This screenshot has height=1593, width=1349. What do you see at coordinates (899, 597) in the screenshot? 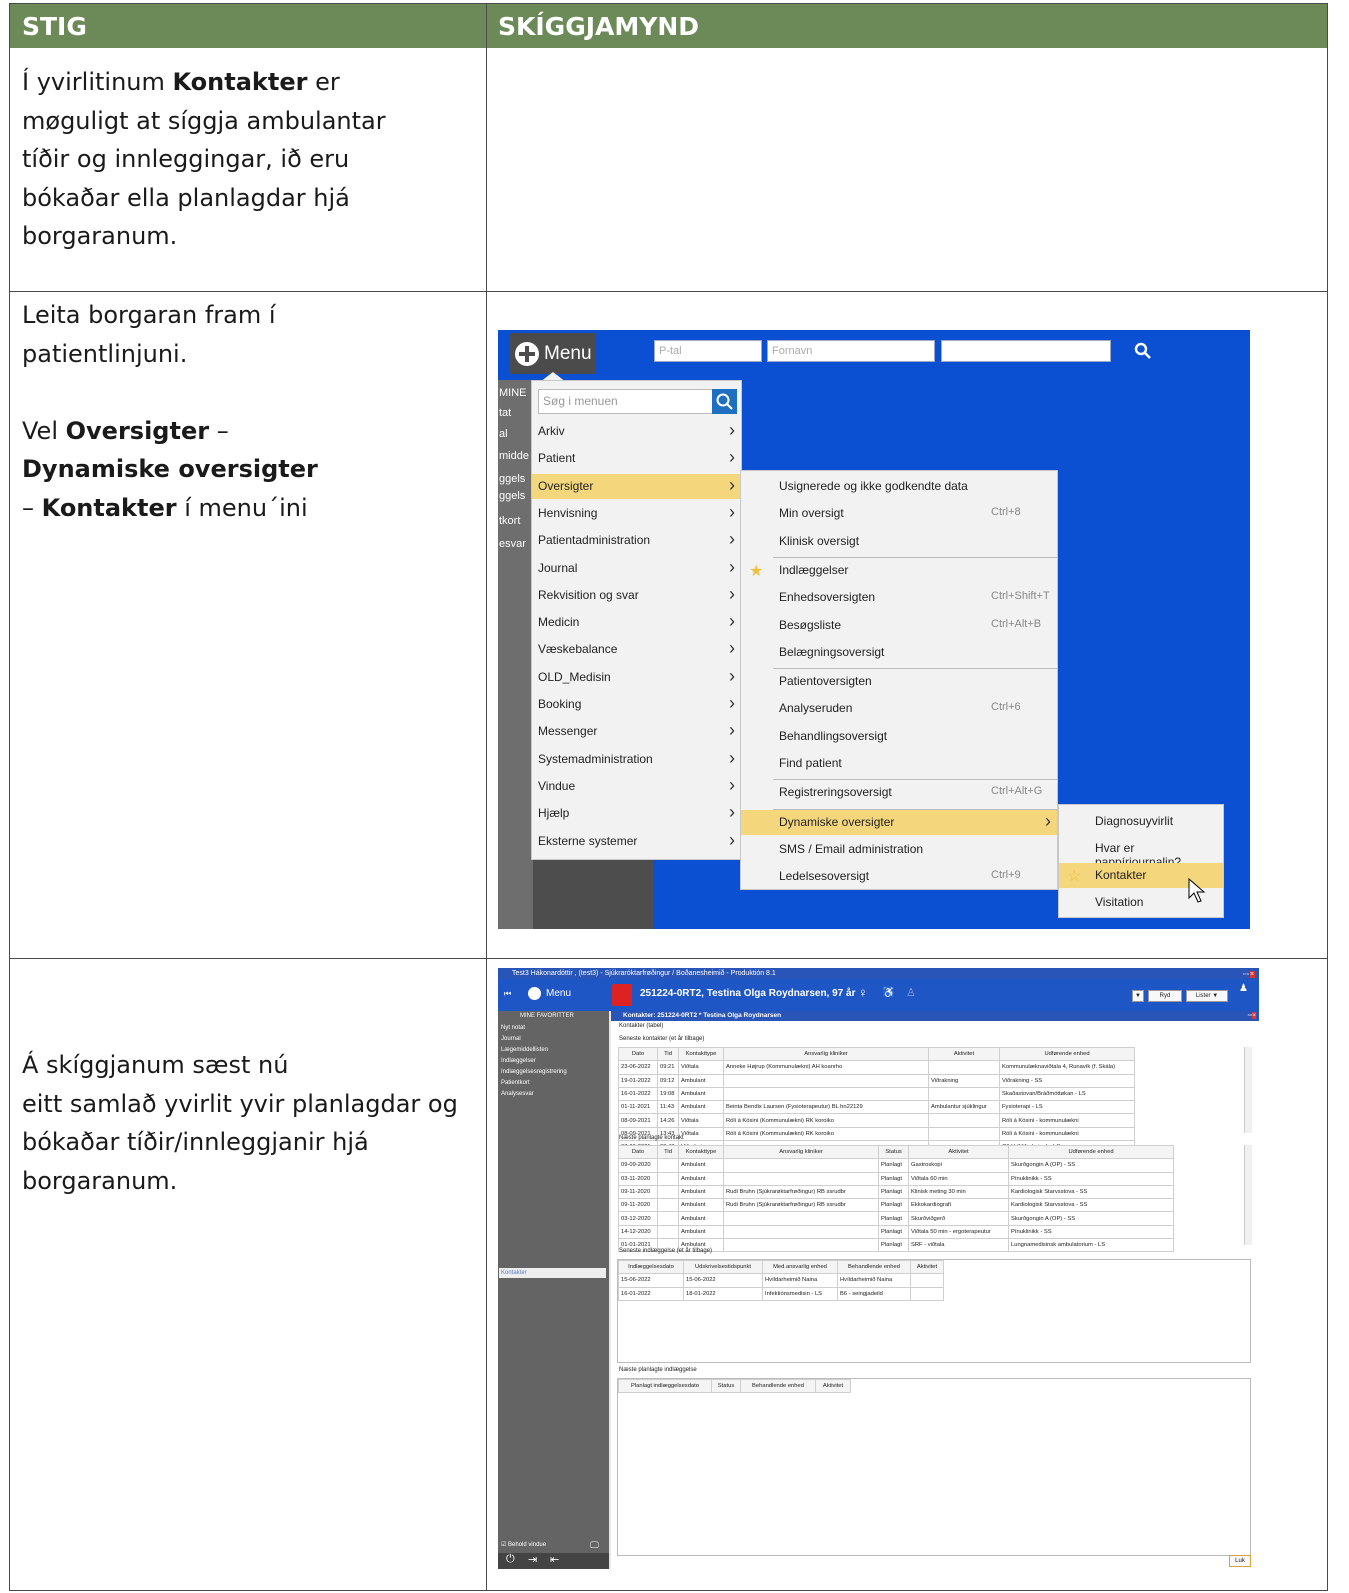
I see `submenu-item-enhedsoversigten: Enhedsoversigten Ctrl+Shift+T` at bounding box center [899, 597].